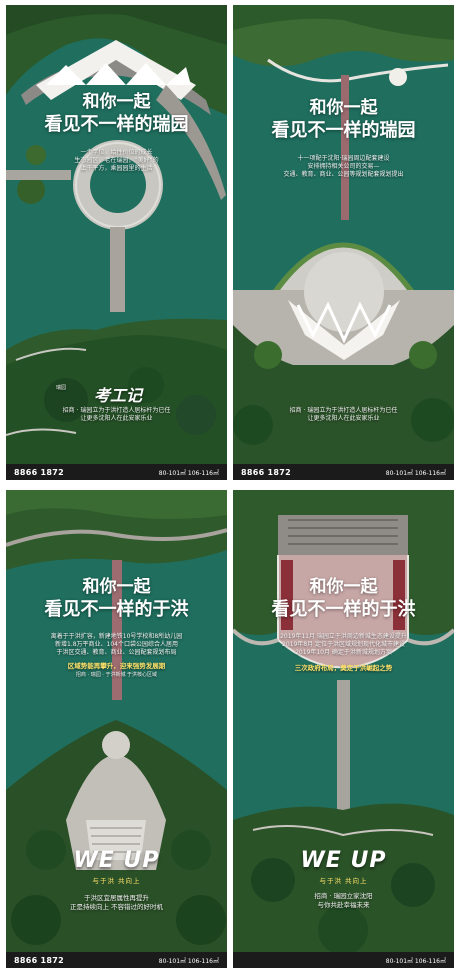 This screenshot has width=460, height=973. Describe the element at coordinates (116, 666) in the screenshot. I see `highlight-text: 区域势能再攀升，迎来强势发展期` at that location.